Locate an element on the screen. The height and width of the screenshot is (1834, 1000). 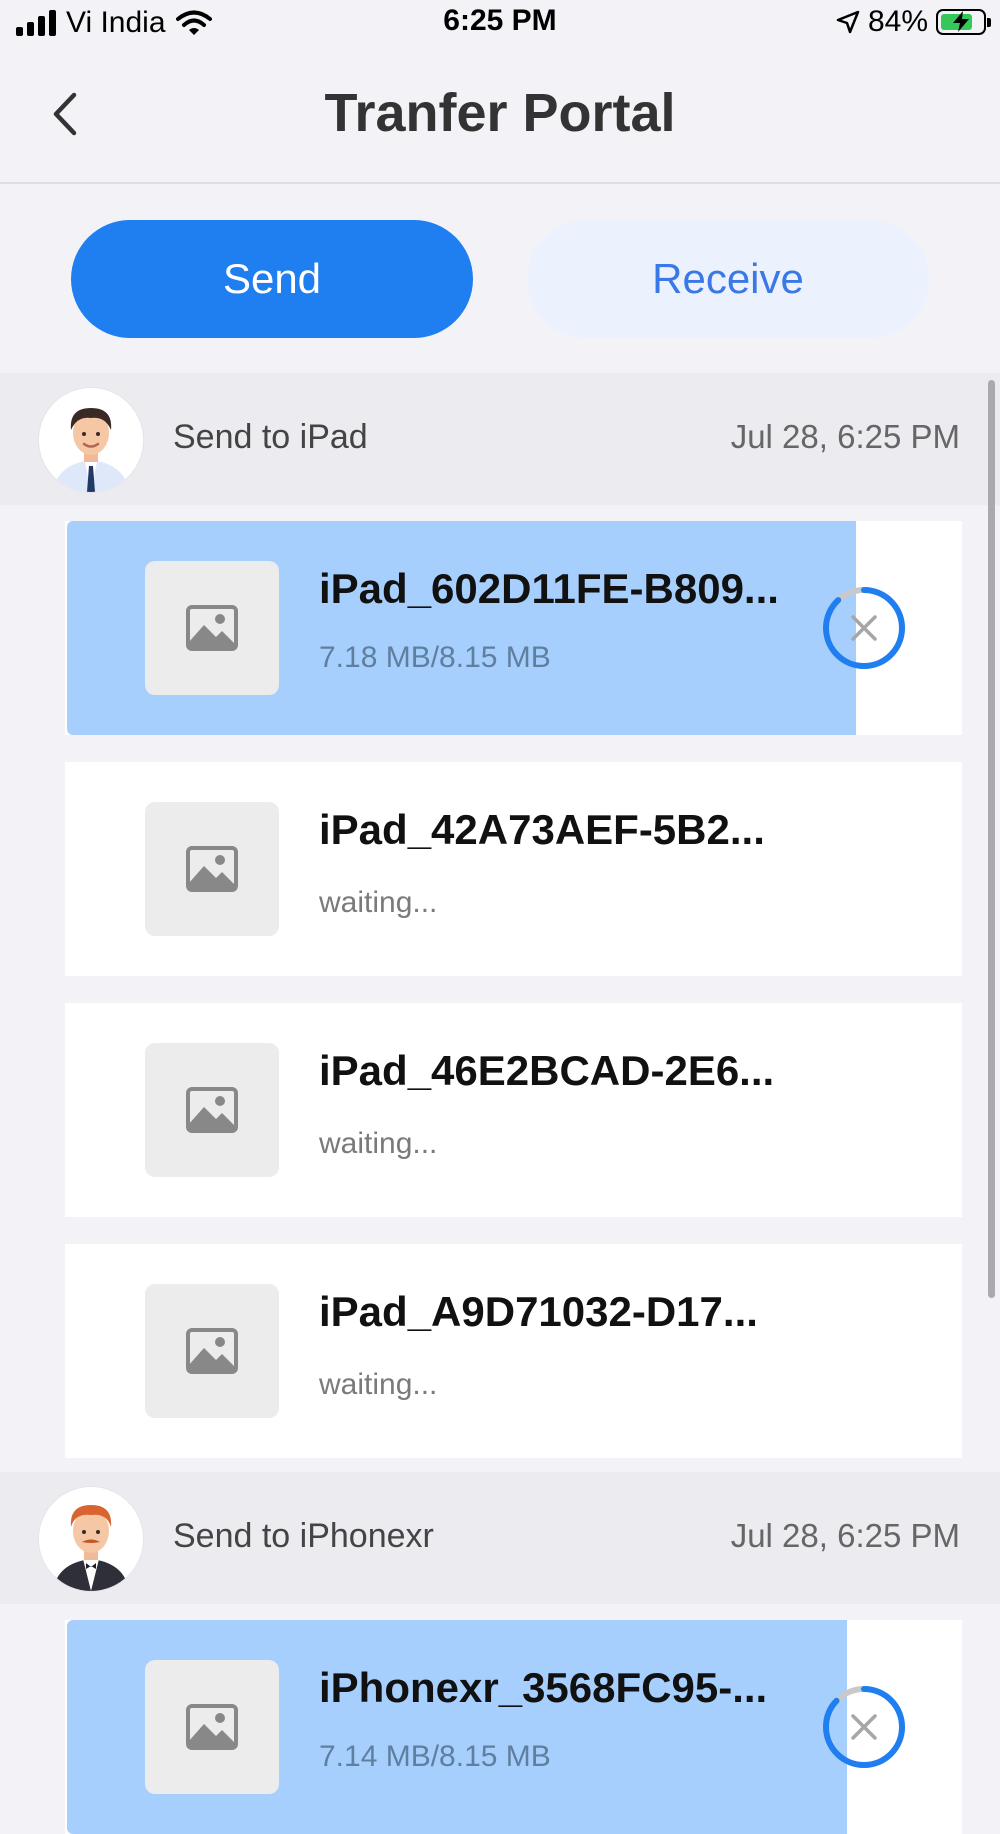
avatar-iphonexr is located at coordinates (91, 1539).